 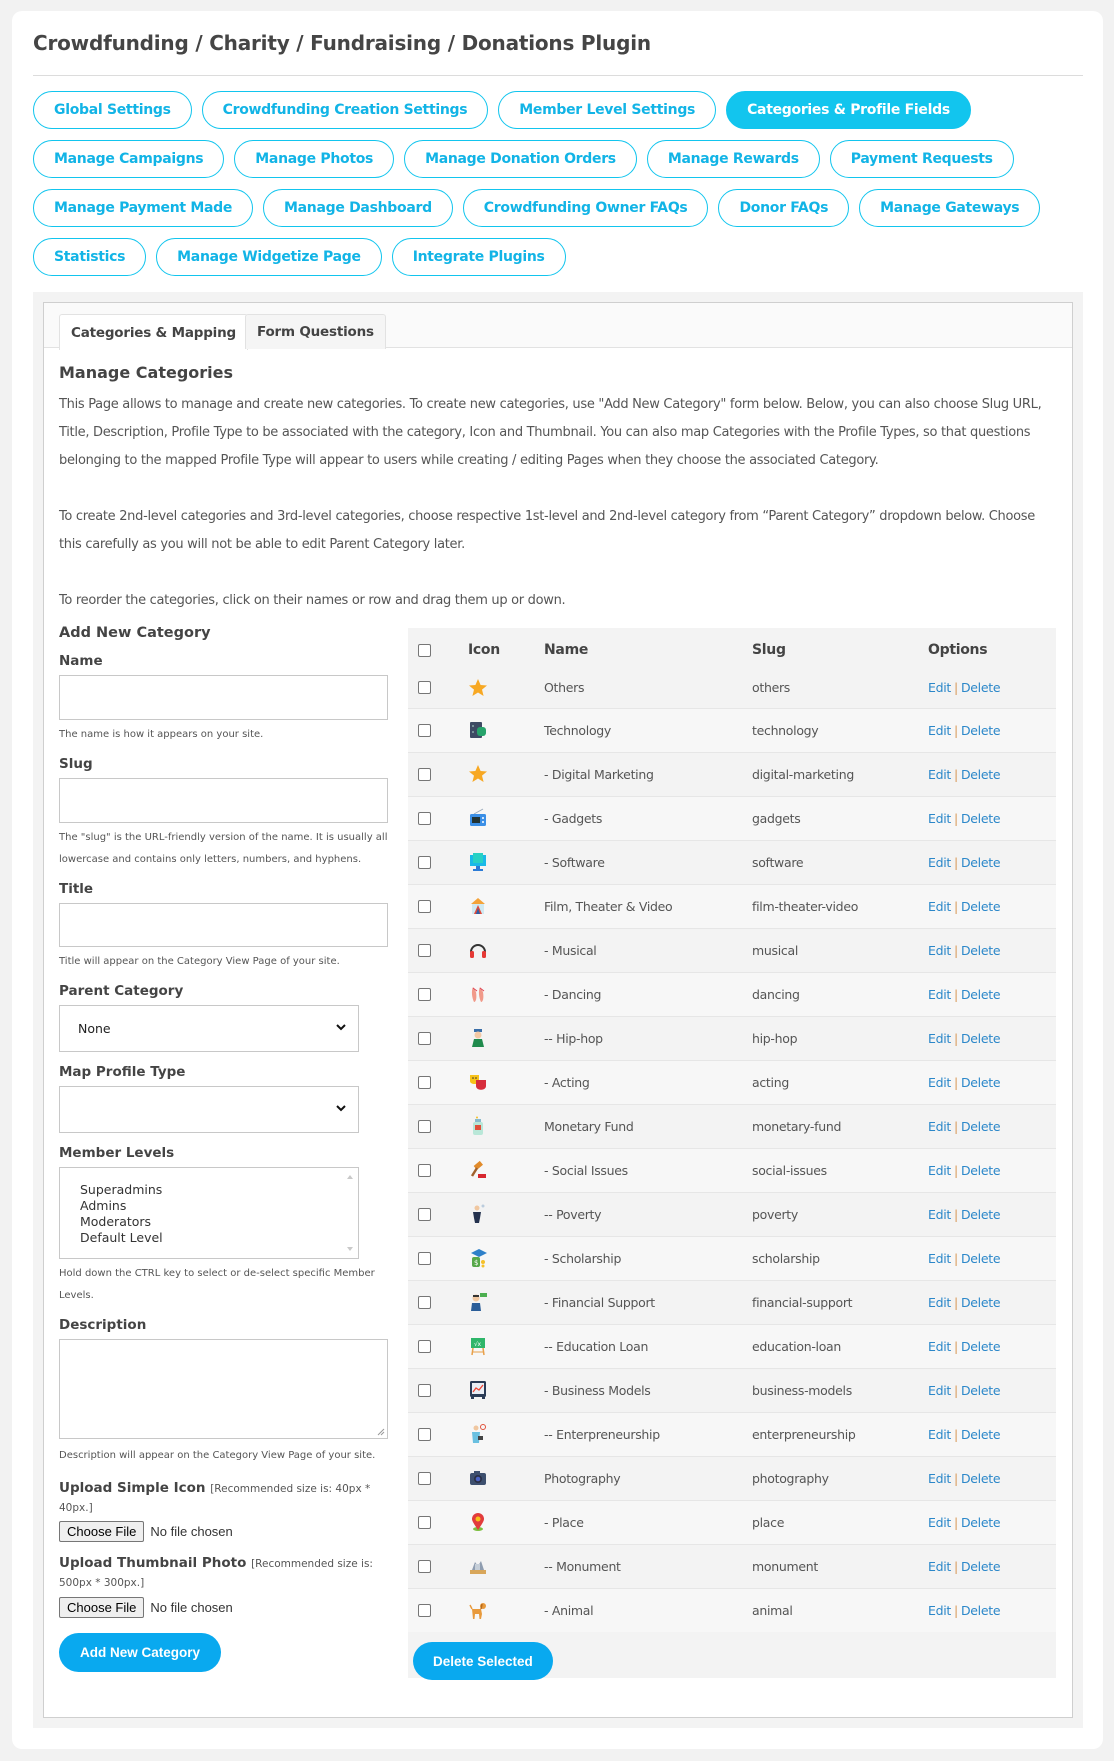 What do you see at coordinates (350, 1249) in the screenshot?
I see `scroll-down-arrow-icon` at bounding box center [350, 1249].